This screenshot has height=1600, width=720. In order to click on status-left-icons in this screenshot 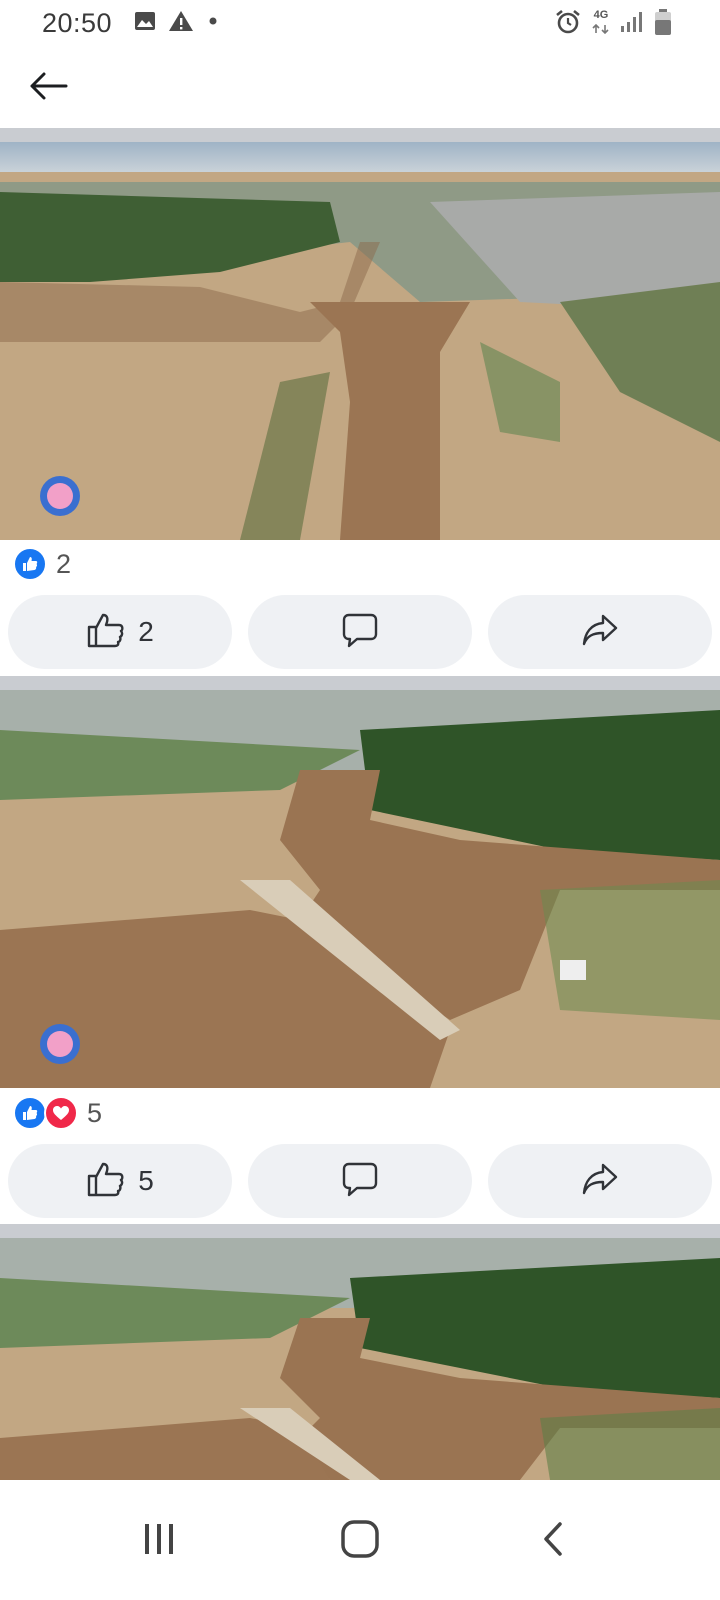, I will do `click(177, 23)`.